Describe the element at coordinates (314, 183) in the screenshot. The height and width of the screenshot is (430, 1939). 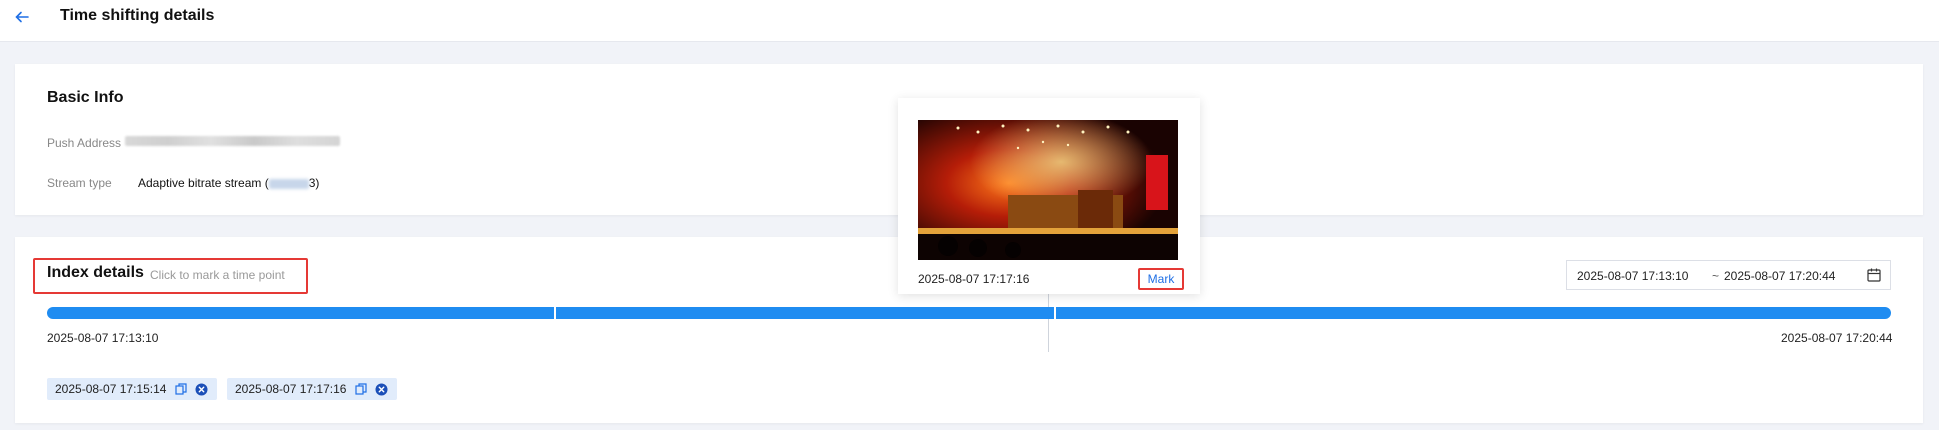
I see `stream-type-suffix: 3)` at that location.